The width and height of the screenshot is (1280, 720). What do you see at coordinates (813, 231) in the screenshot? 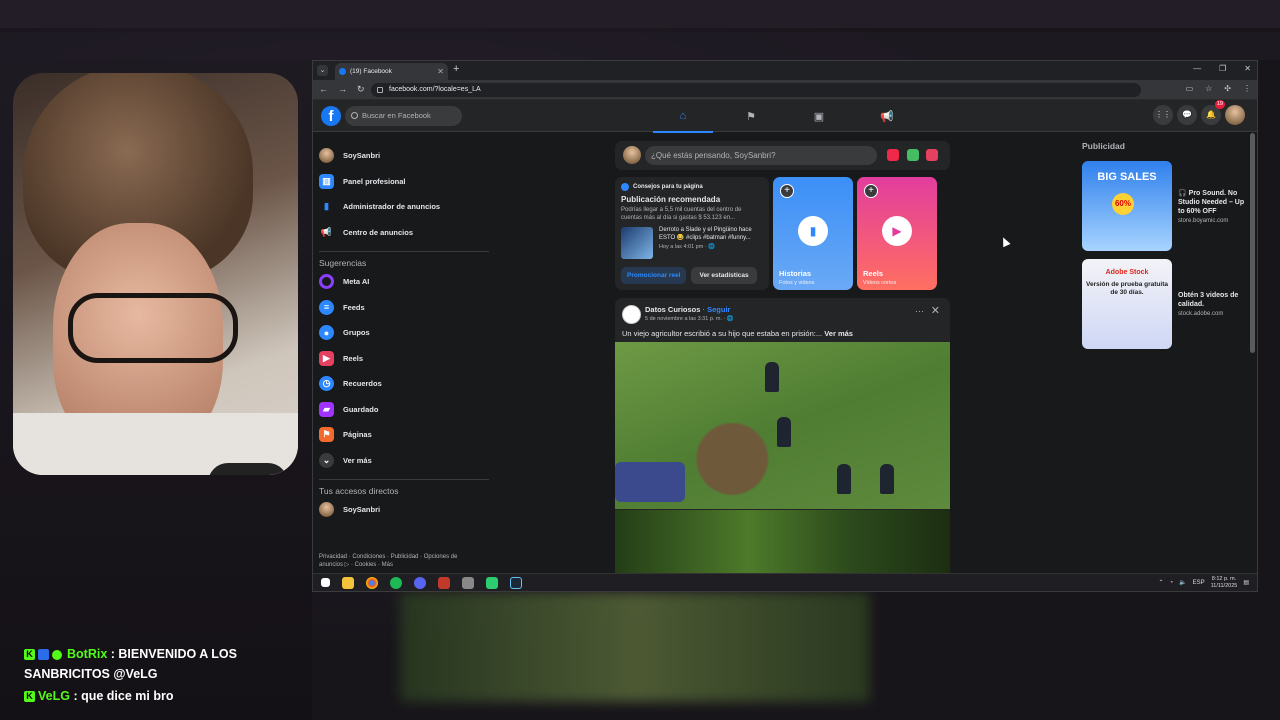
I see `stories-icon: ▮` at bounding box center [813, 231].